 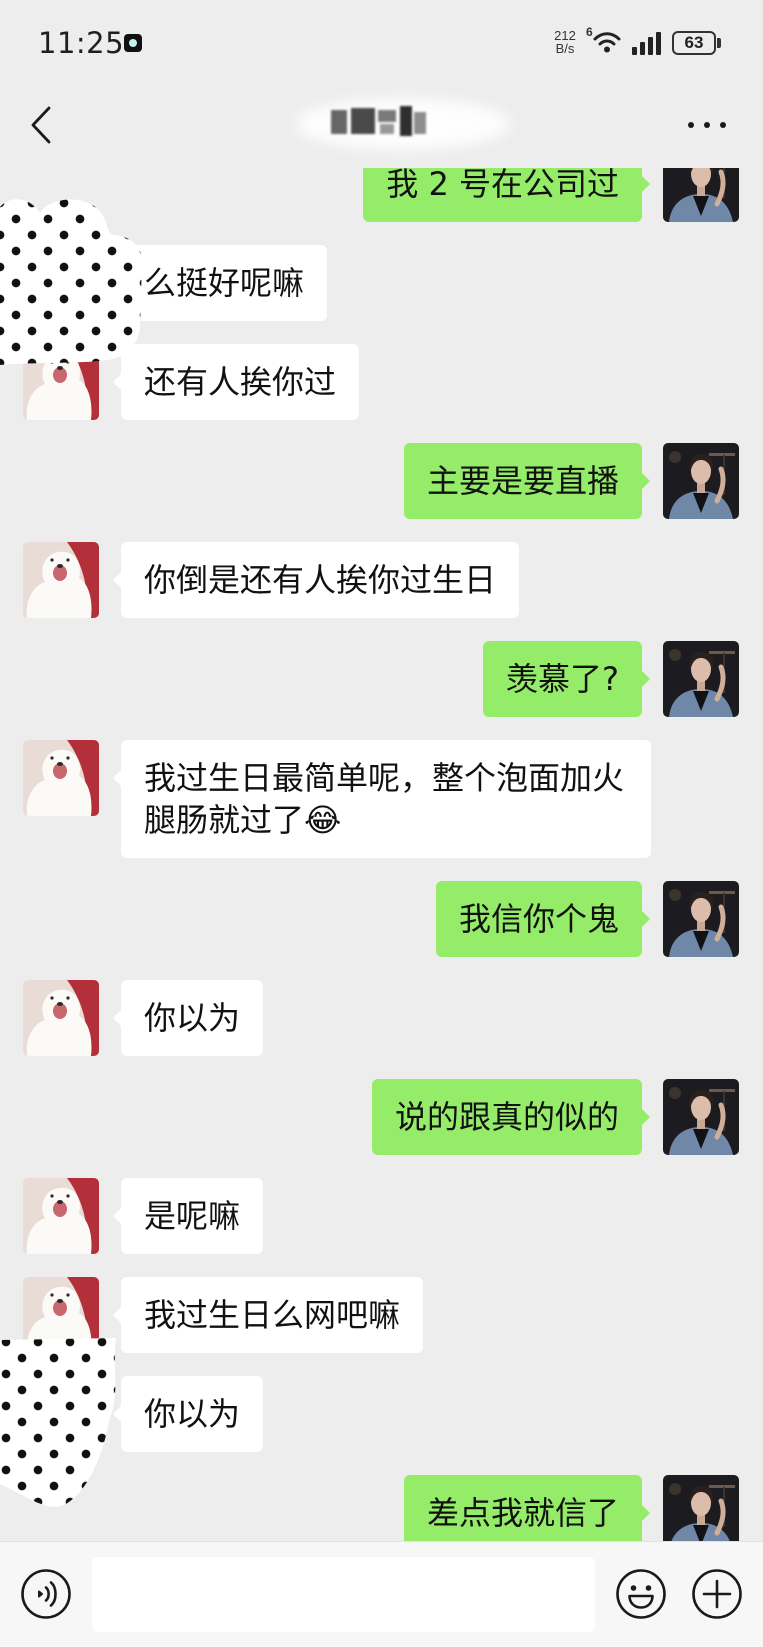 I want to click on message-row-incoming: 我过生日最简单呢，整个泡面加火腿肠就过了😂, so click(x=381, y=799).